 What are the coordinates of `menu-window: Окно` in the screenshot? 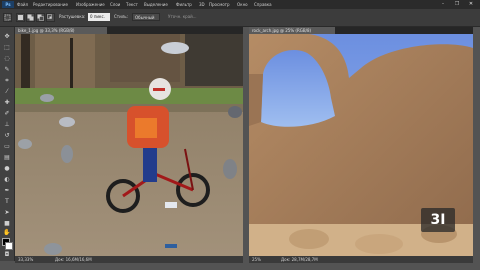 It's located at (242, 5).